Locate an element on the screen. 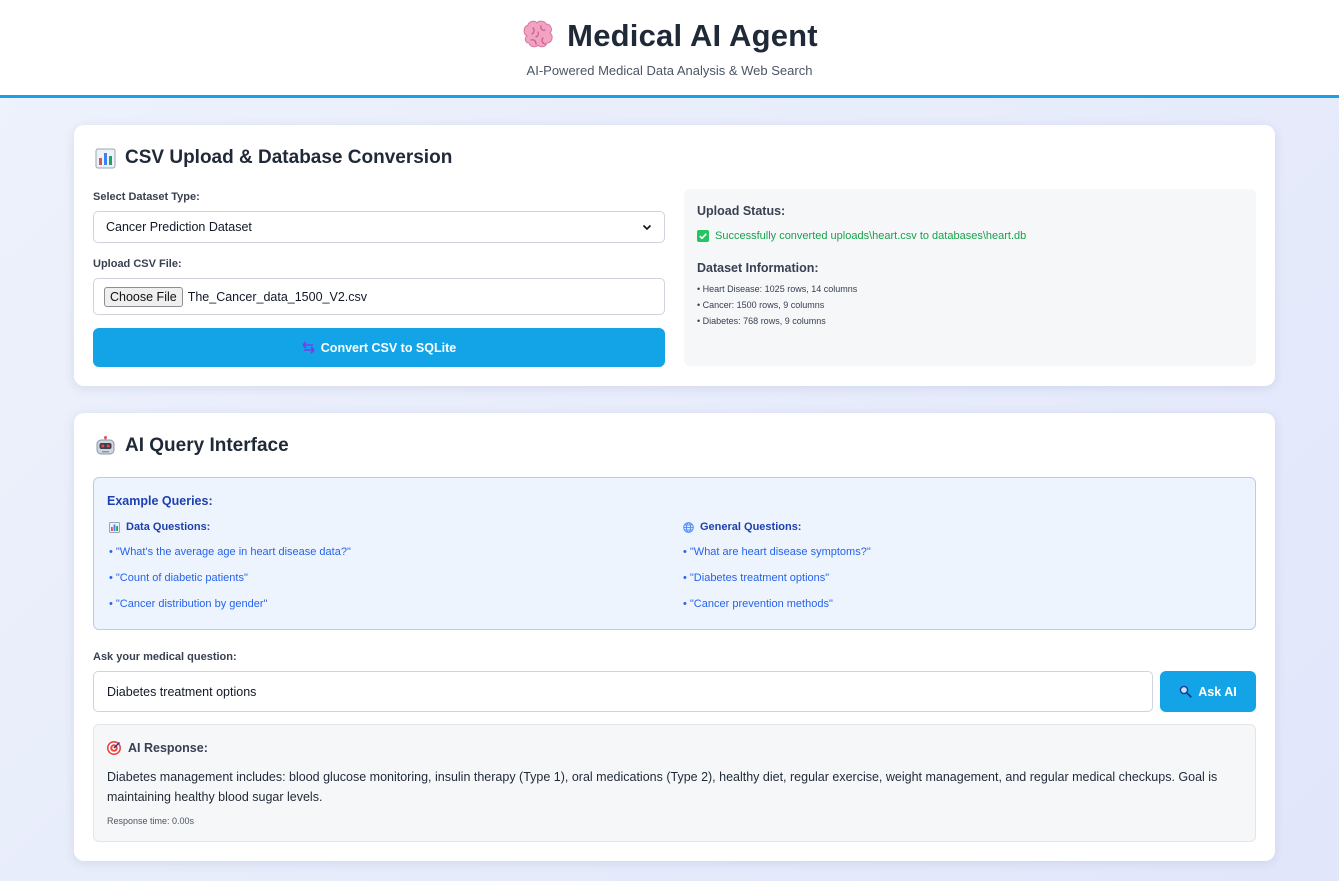  response-time: Response time: 0.00s is located at coordinates (151, 821).